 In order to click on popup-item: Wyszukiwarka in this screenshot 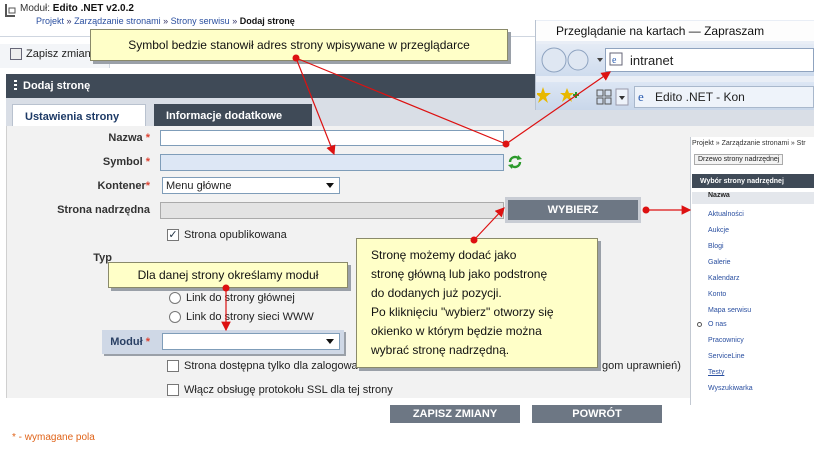, I will do `click(730, 388)`.